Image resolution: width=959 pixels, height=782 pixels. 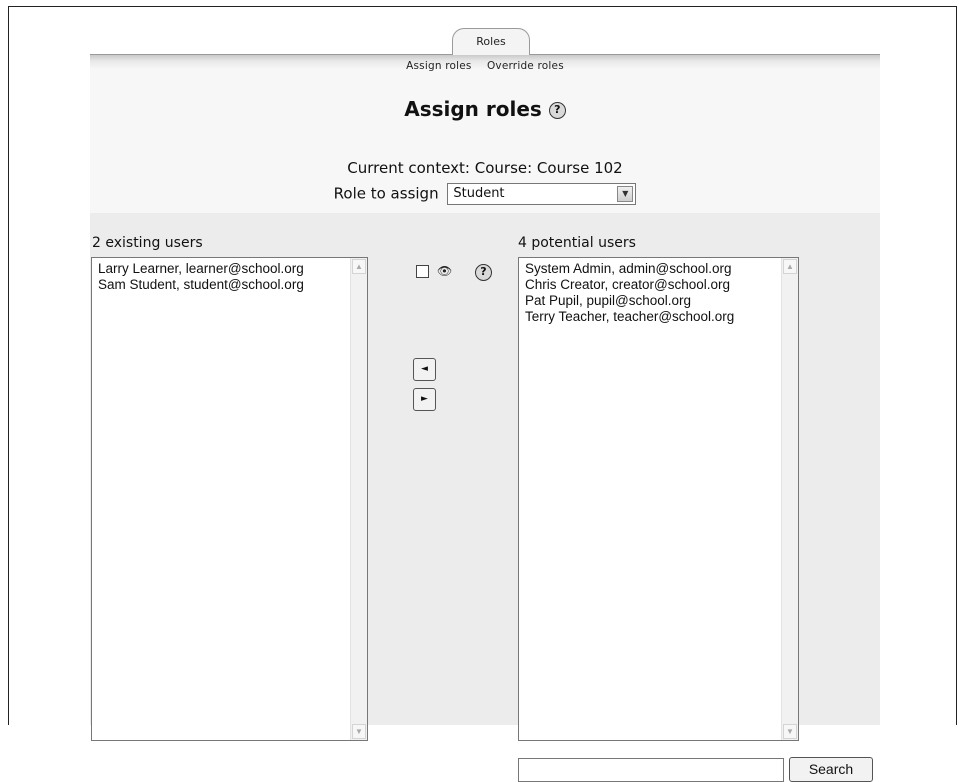 What do you see at coordinates (485, 69) in the screenshot?
I see `subtab-bar: Assign roles Override roles` at bounding box center [485, 69].